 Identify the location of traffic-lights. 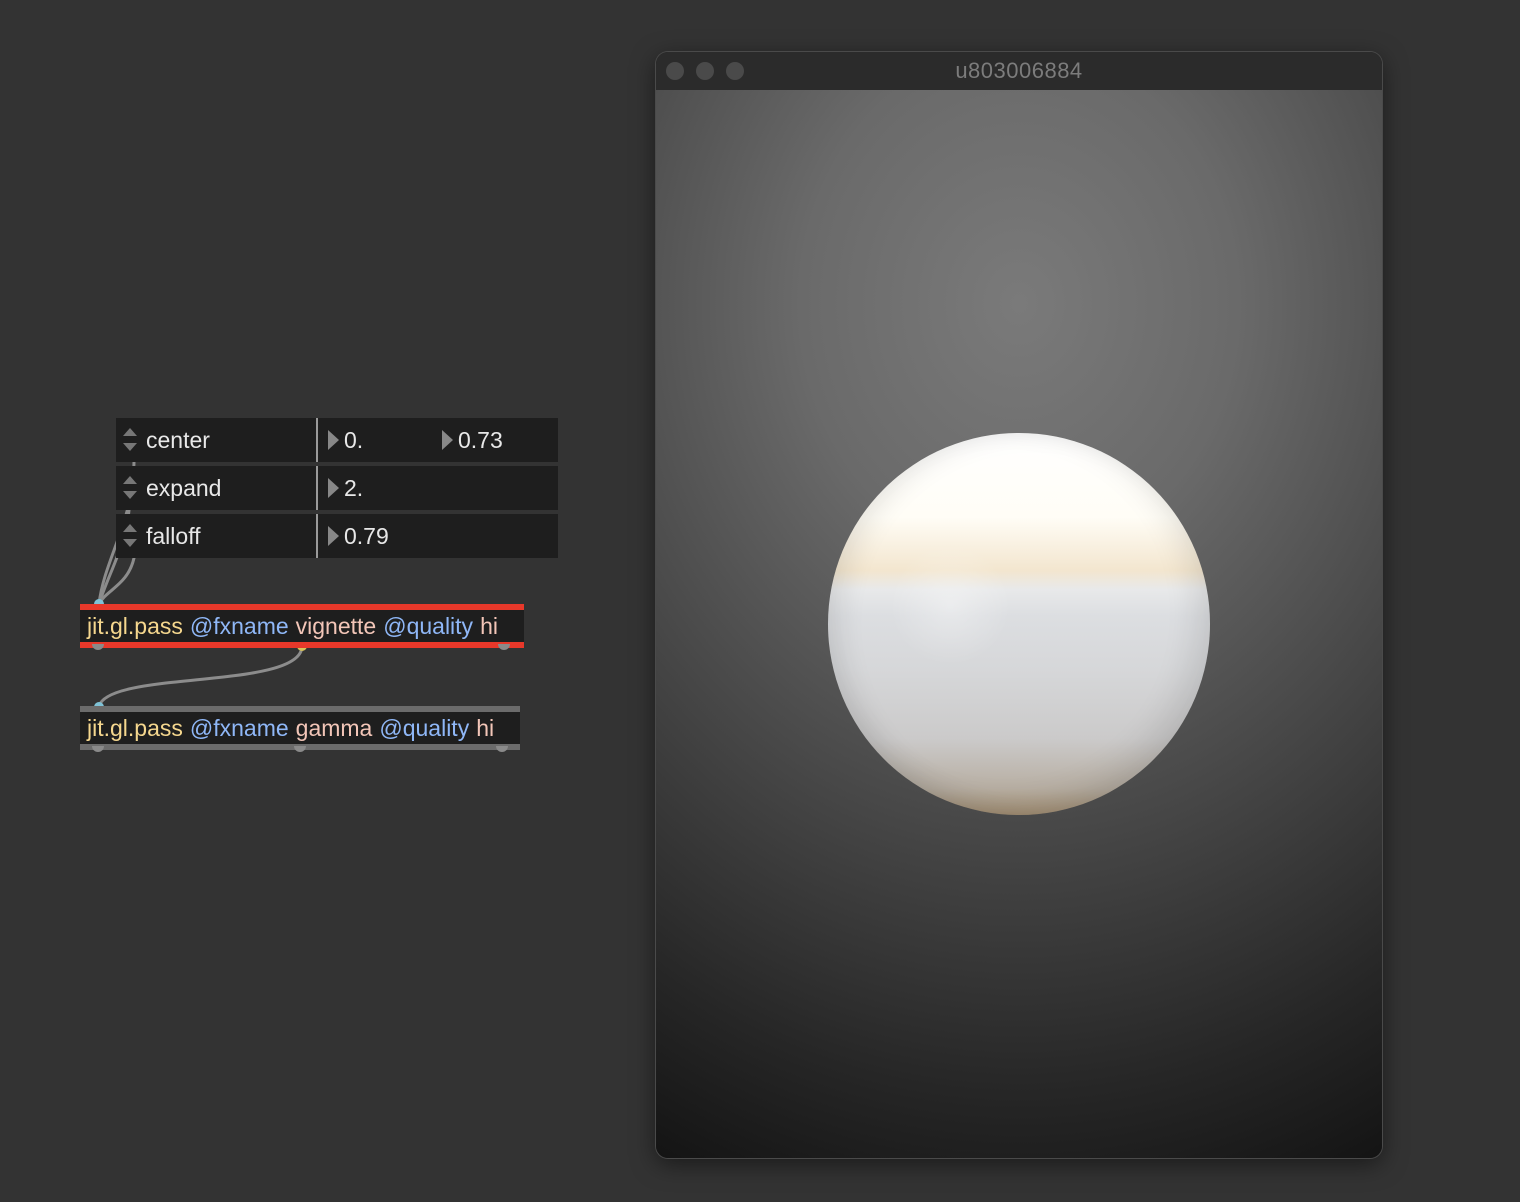
(705, 71).